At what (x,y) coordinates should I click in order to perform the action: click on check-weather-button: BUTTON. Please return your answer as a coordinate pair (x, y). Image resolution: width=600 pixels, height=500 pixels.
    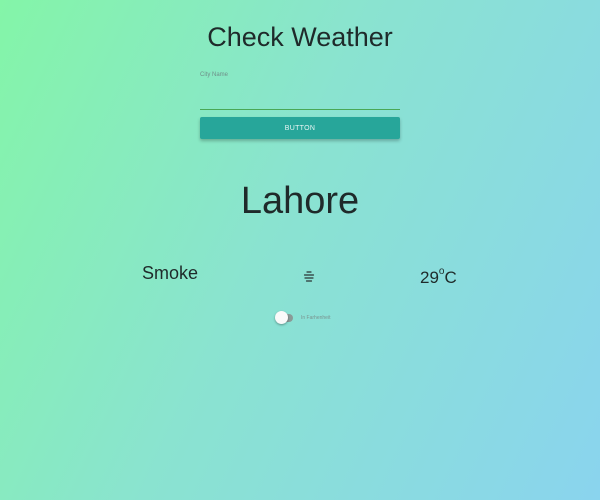
    Looking at the image, I should click on (300, 128).